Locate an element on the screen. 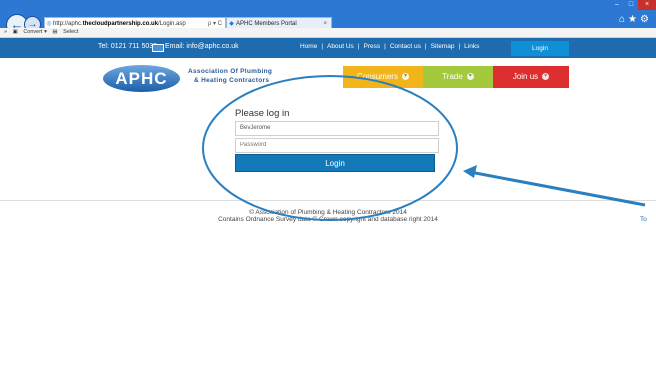  nav-links: Links is located at coordinates (471, 46).